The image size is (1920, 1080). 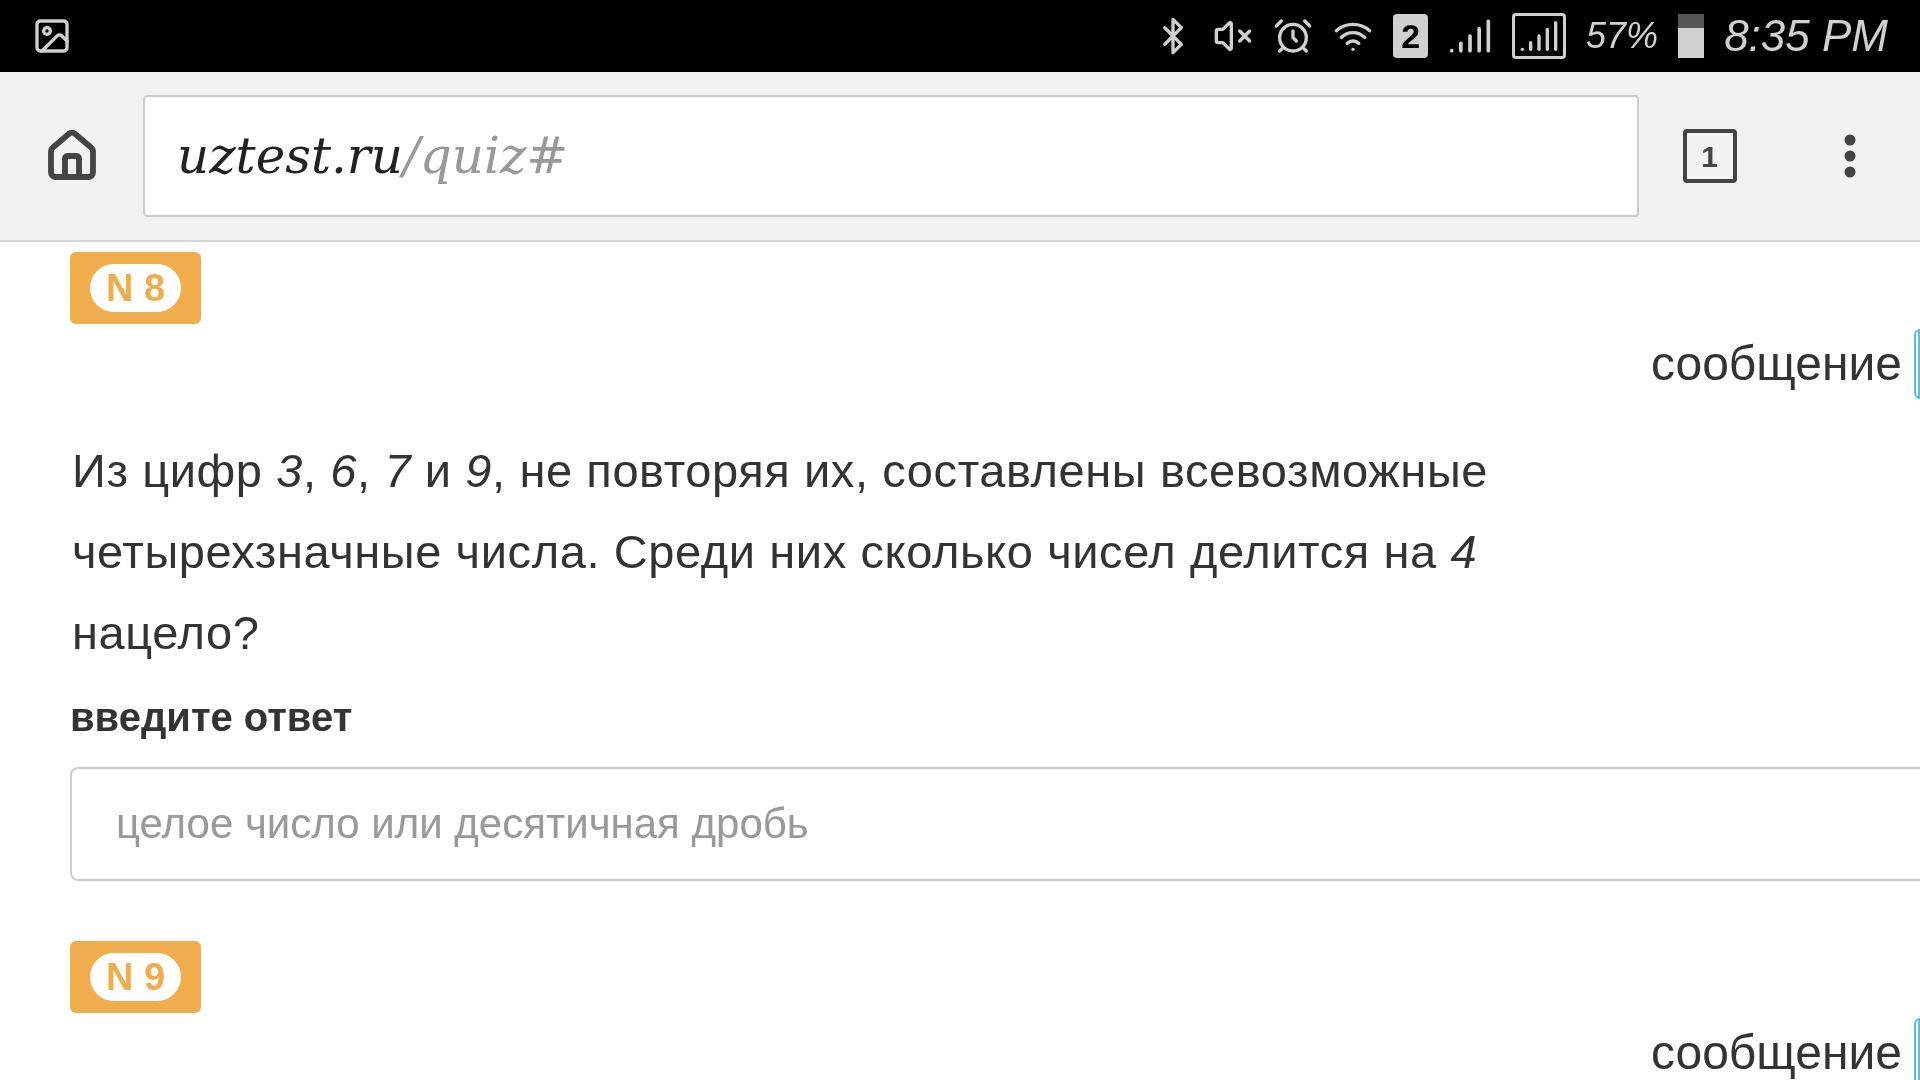 I want to click on clock: 8:35 PM, so click(x=1806, y=36).